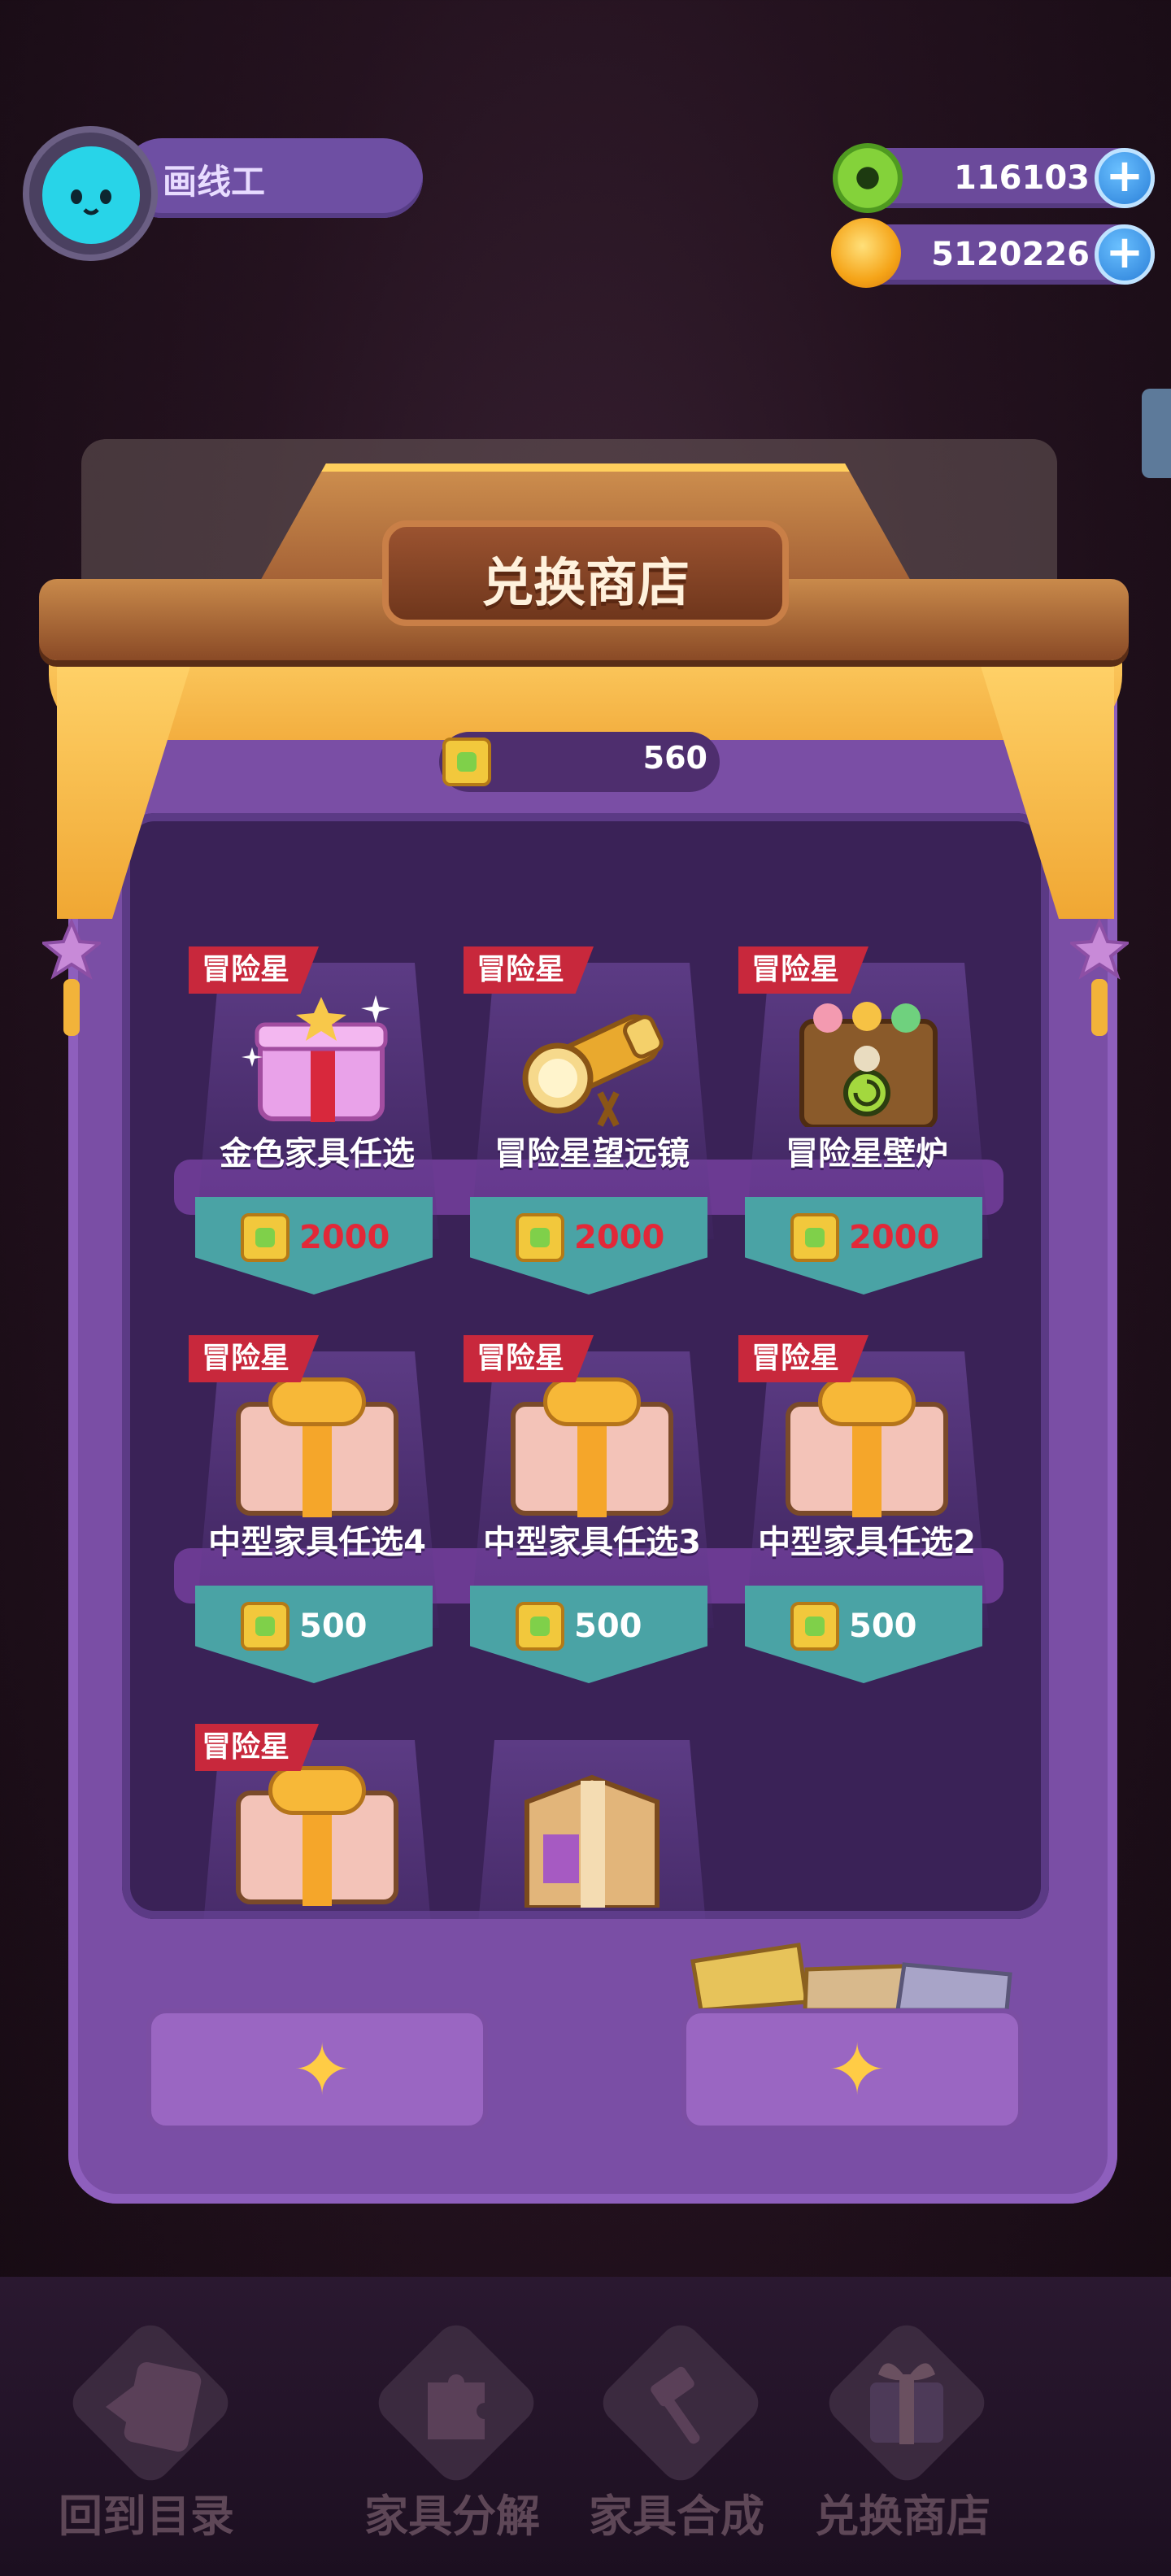 This screenshot has width=1171, height=2576. Describe the element at coordinates (151, 2403) in the screenshot. I see `back-card-icon` at that location.